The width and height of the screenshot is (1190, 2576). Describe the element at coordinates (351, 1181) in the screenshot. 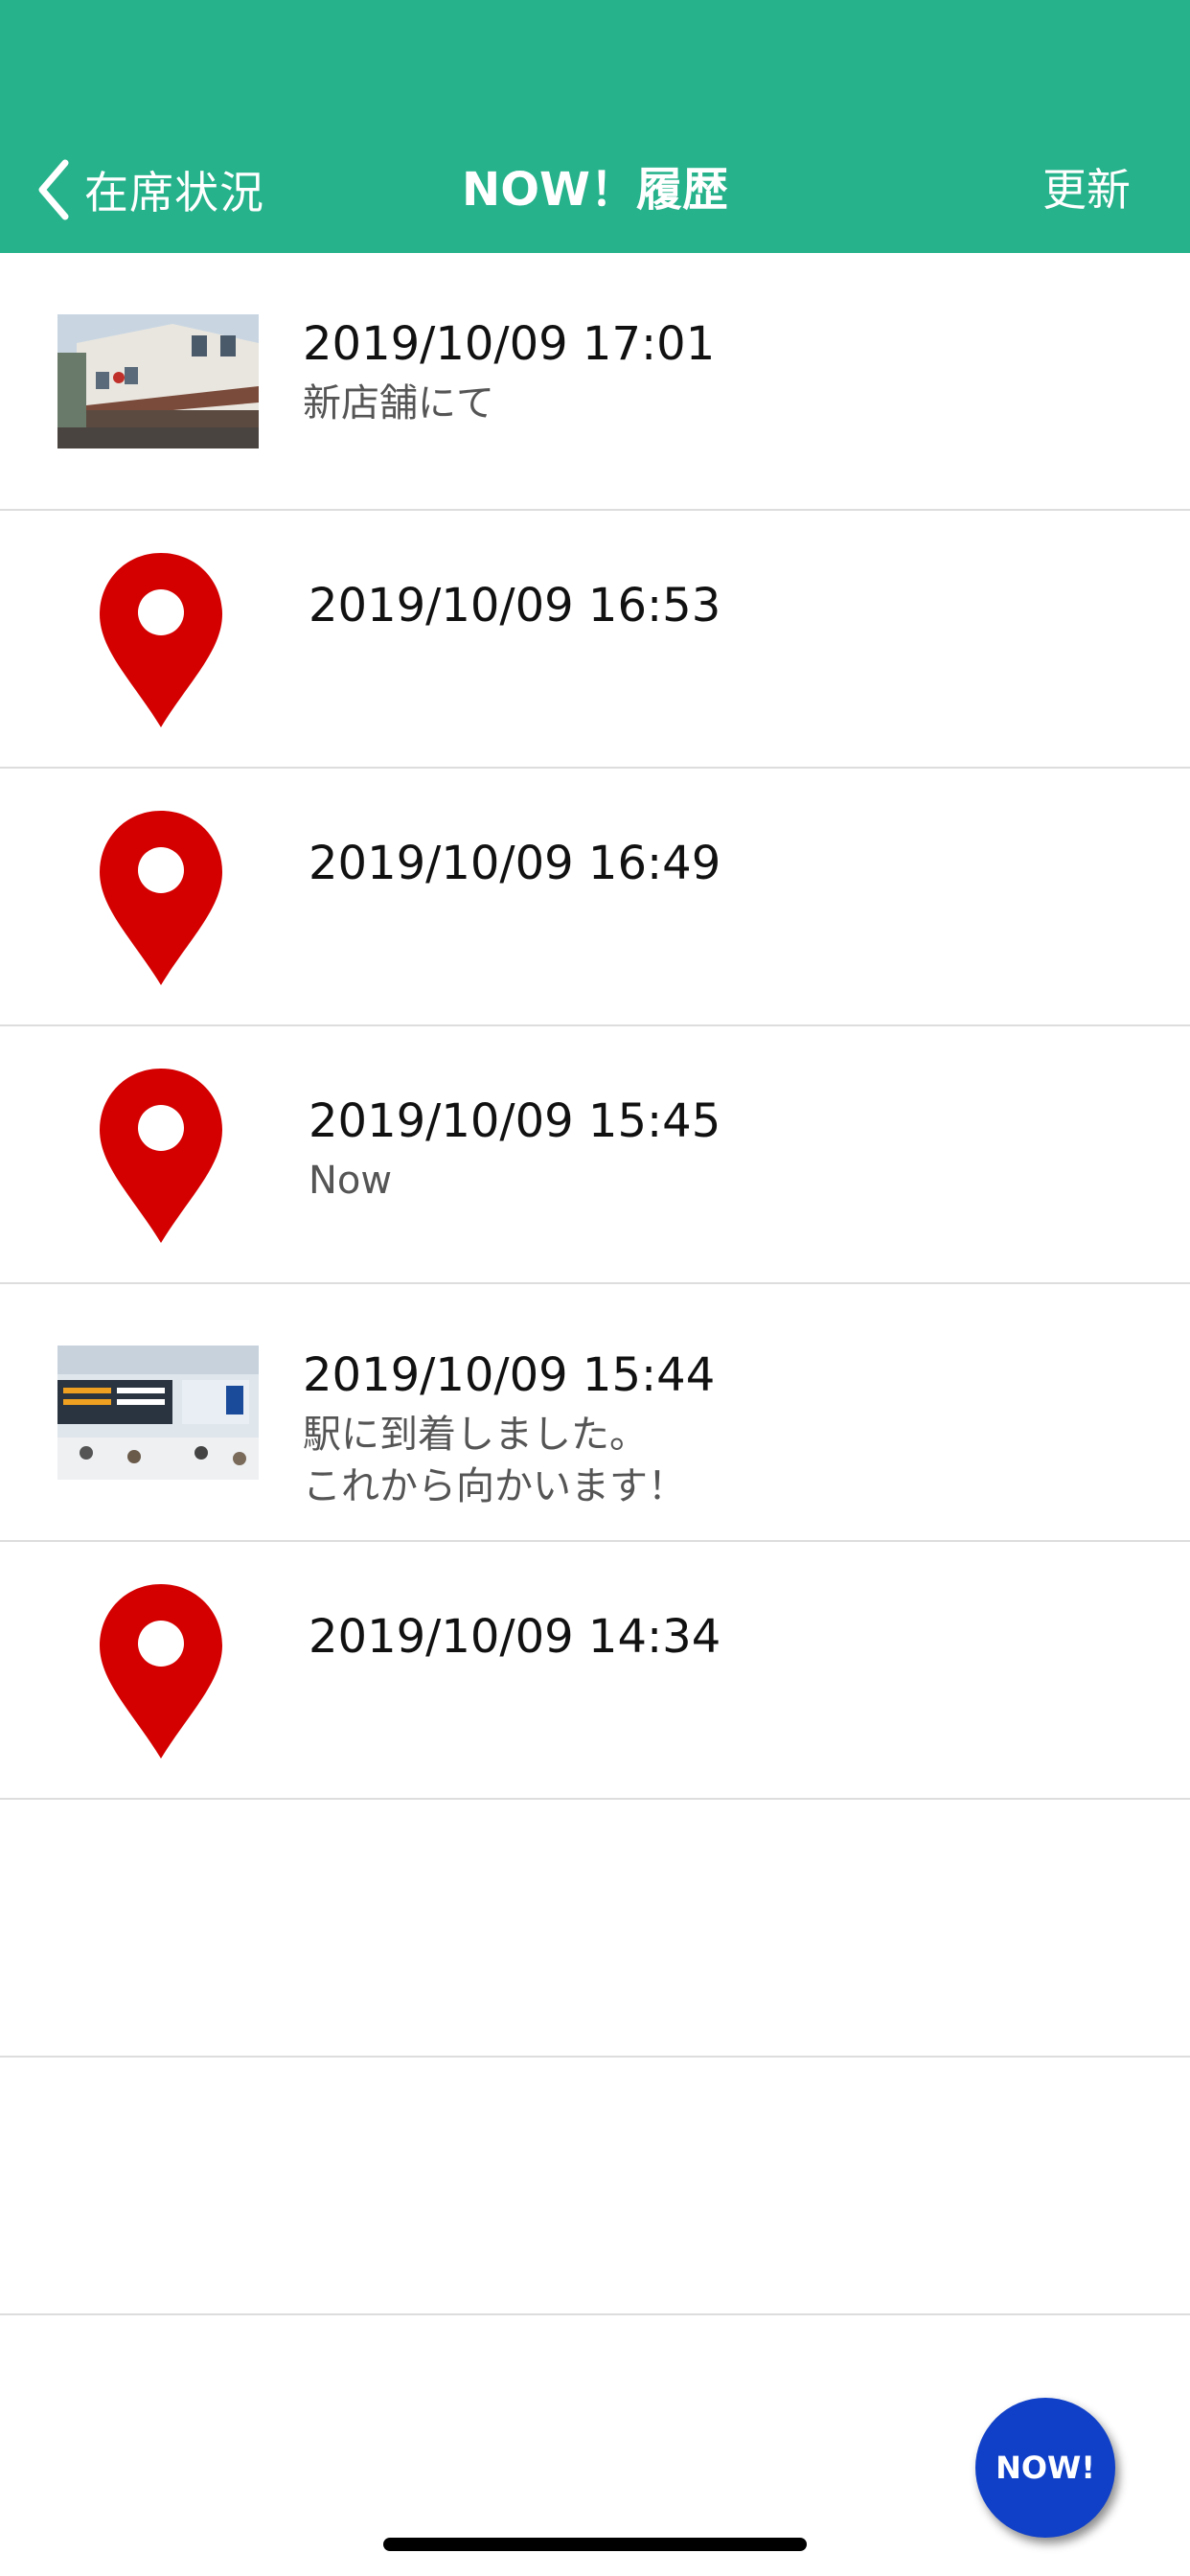

I see `row-note: Now` at that location.